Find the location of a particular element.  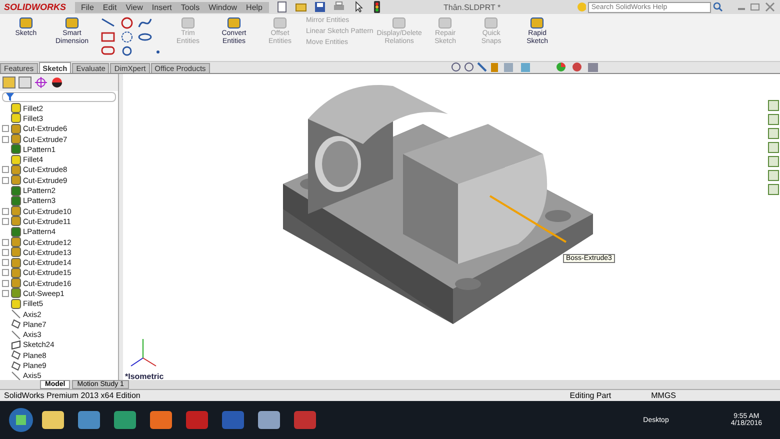

folder-icon is located at coordinates (300, 7).